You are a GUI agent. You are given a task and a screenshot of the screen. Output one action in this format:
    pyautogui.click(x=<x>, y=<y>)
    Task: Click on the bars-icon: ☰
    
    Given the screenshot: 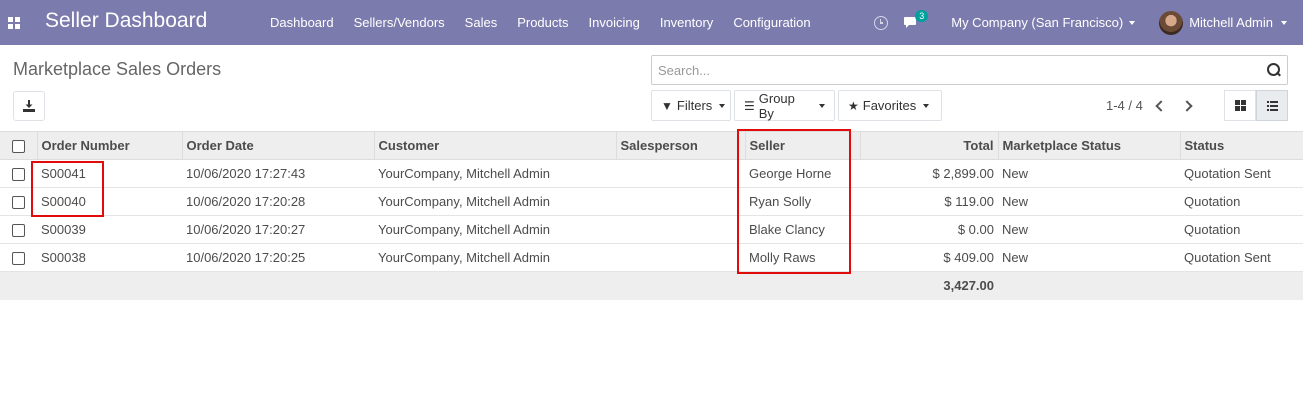 What is the action you would take?
    pyautogui.click(x=749, y=105)
    